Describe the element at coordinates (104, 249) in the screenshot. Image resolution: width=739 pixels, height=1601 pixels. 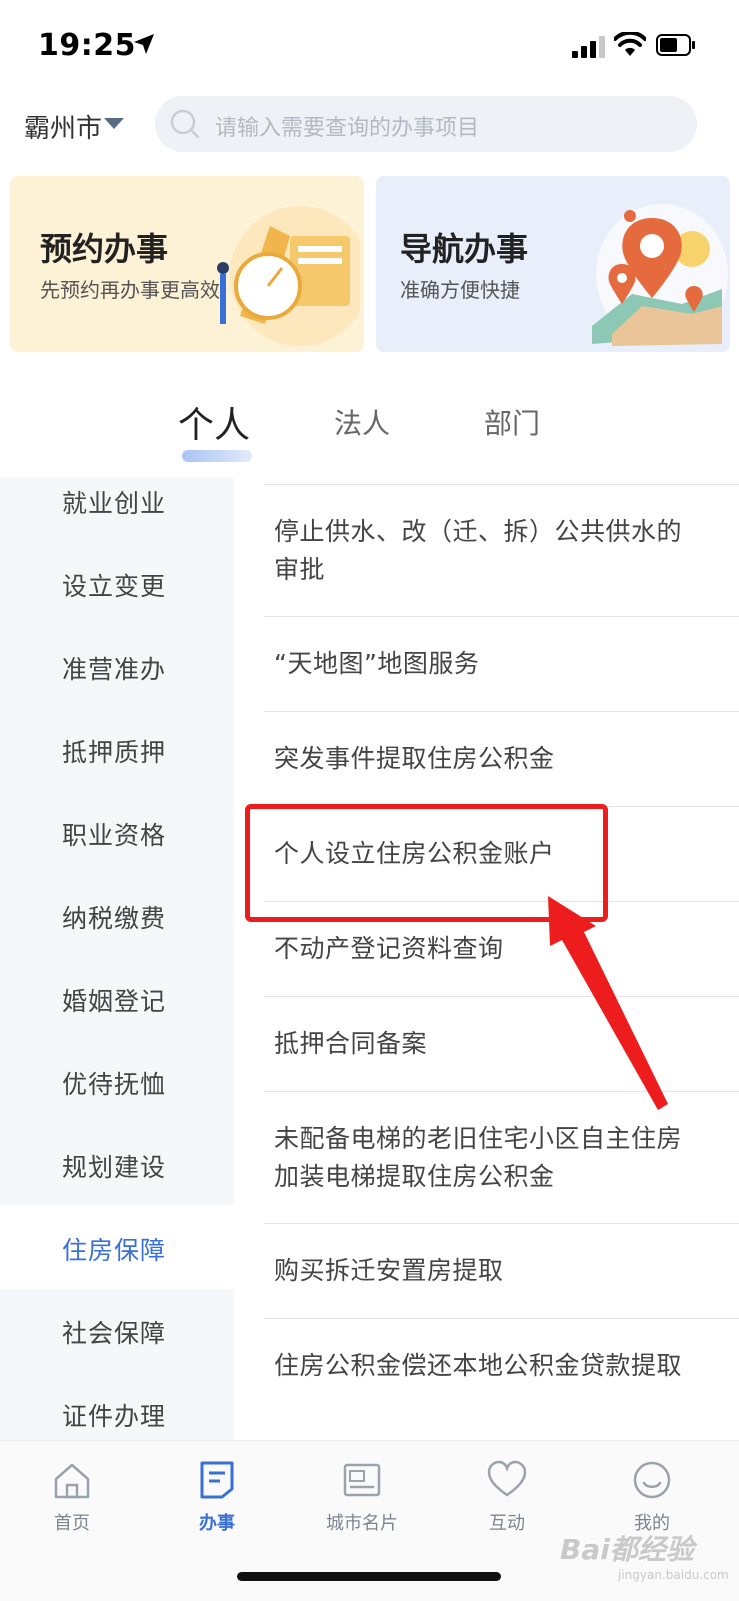
I see `card-title: 预约办事` at that location.